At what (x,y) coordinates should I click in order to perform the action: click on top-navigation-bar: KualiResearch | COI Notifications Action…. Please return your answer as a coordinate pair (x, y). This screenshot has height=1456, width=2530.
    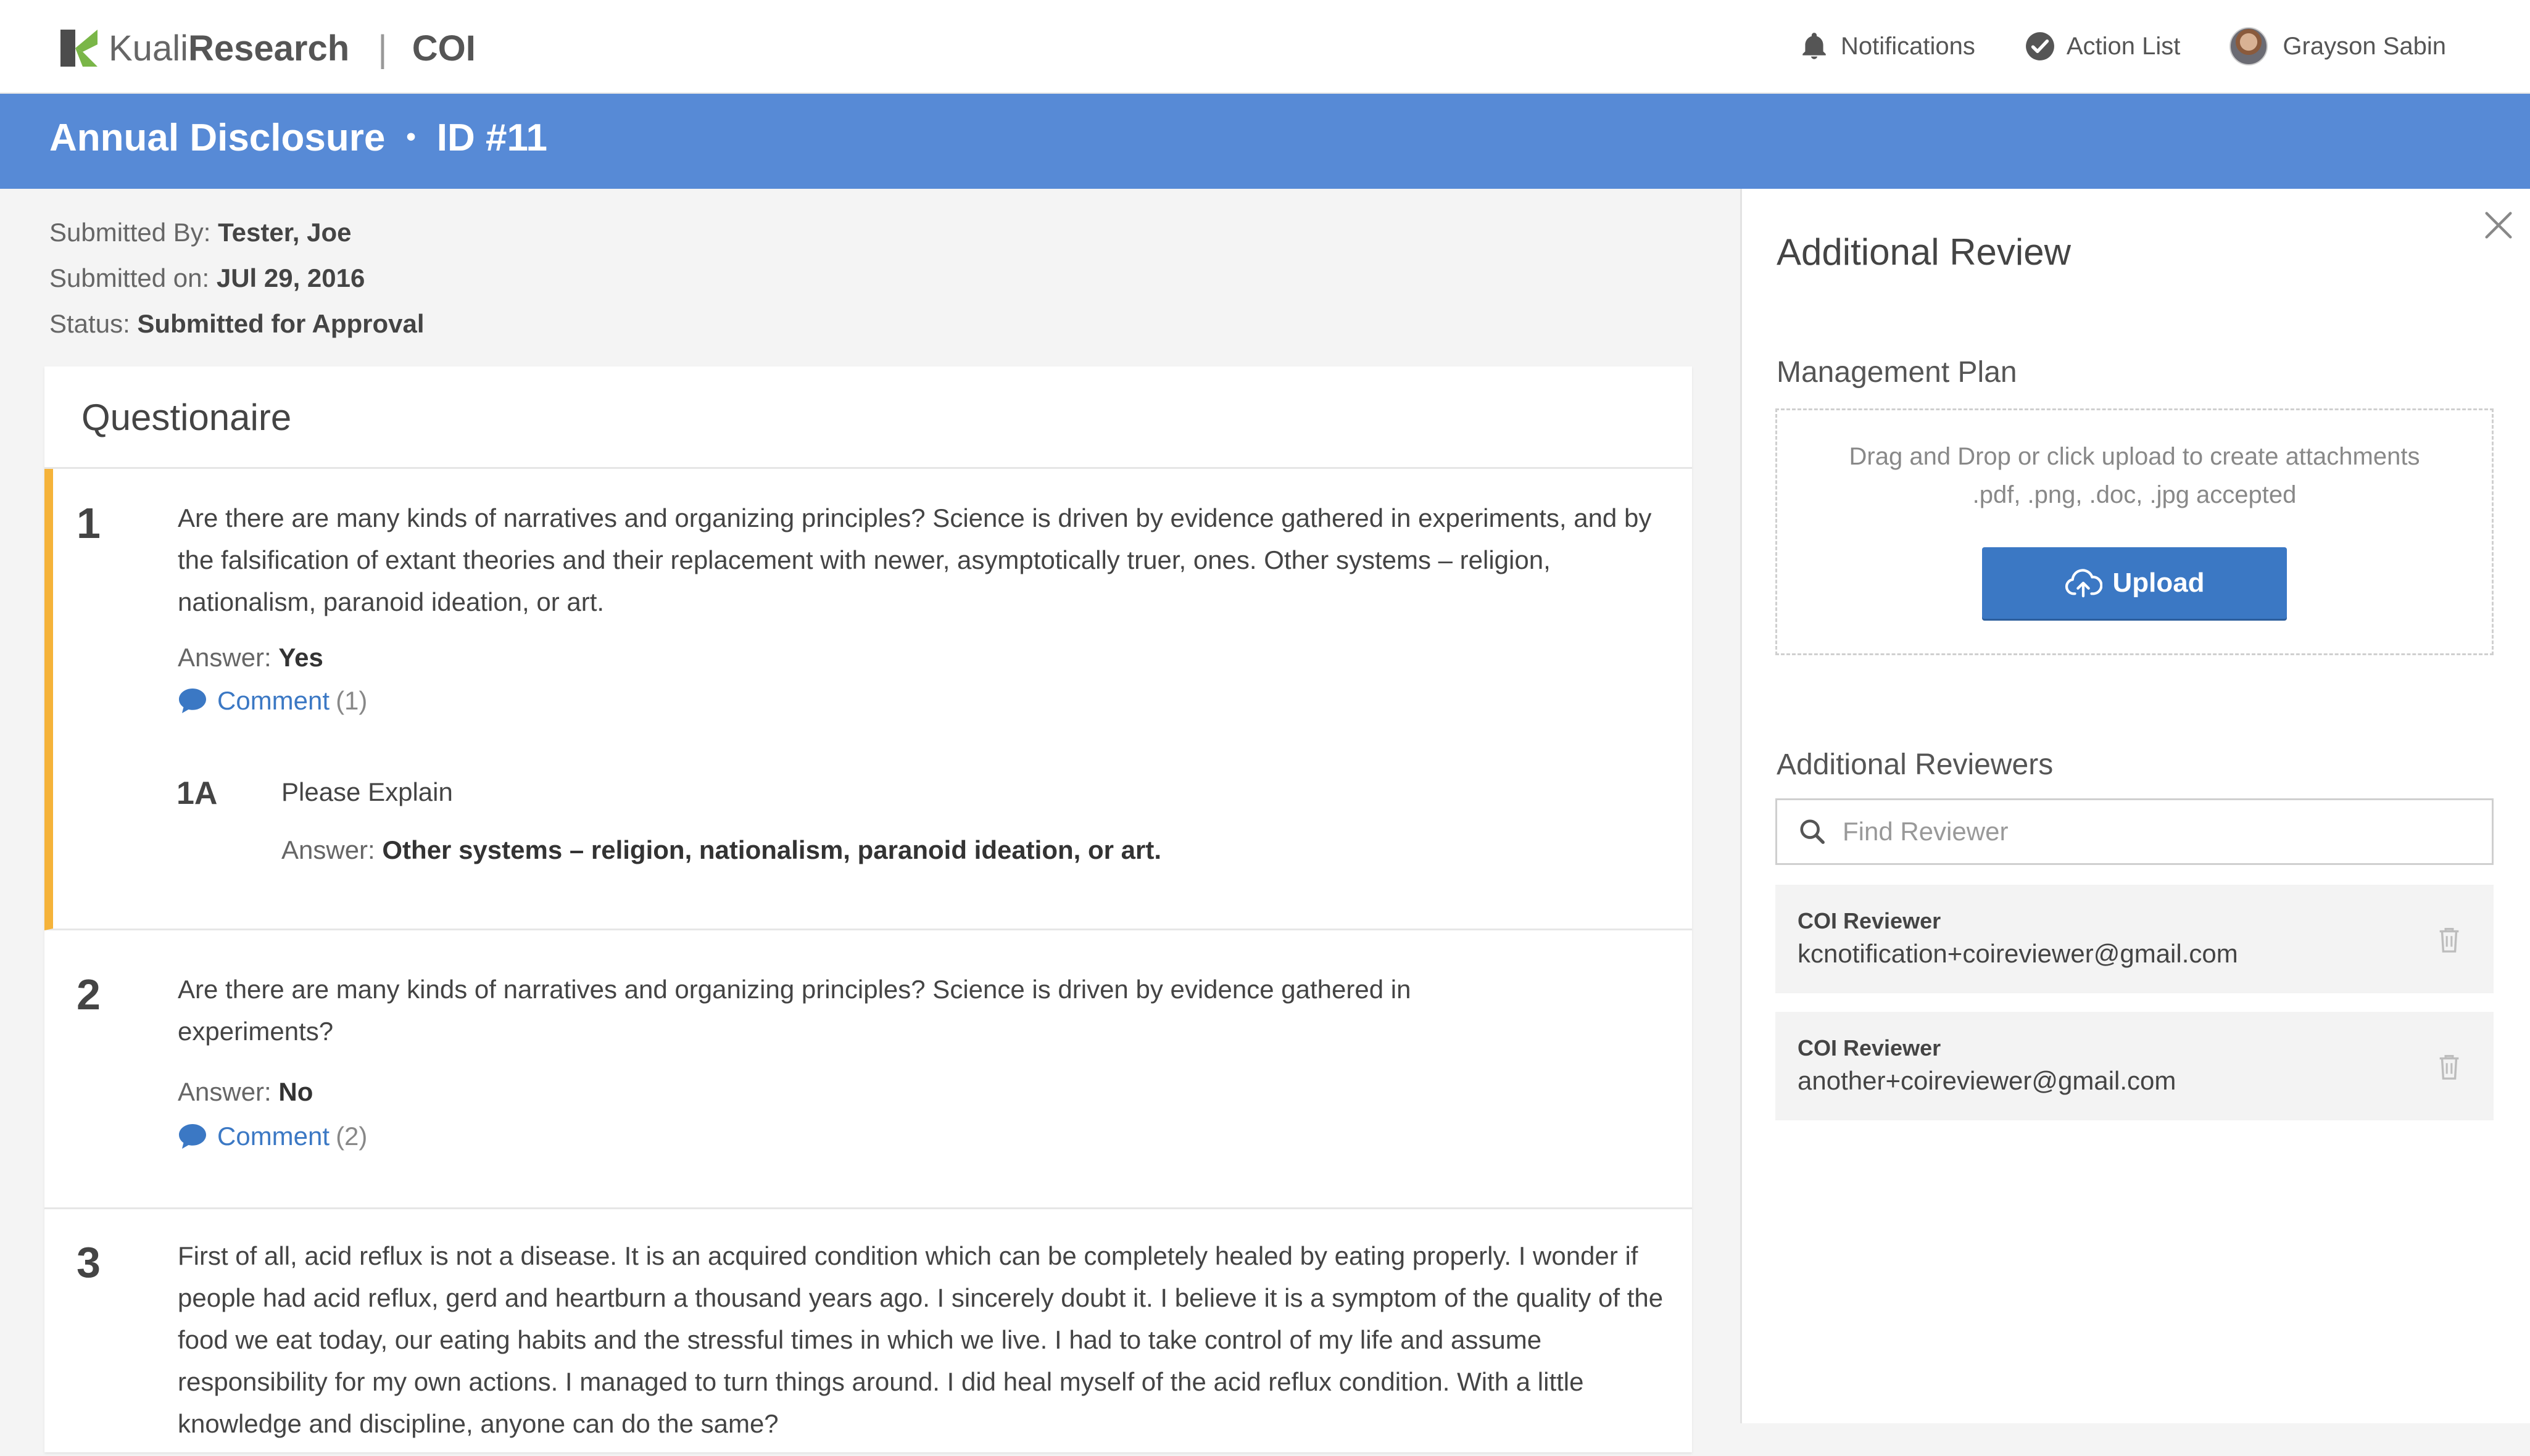
    Looking at the image, I should click on (1265, 47).